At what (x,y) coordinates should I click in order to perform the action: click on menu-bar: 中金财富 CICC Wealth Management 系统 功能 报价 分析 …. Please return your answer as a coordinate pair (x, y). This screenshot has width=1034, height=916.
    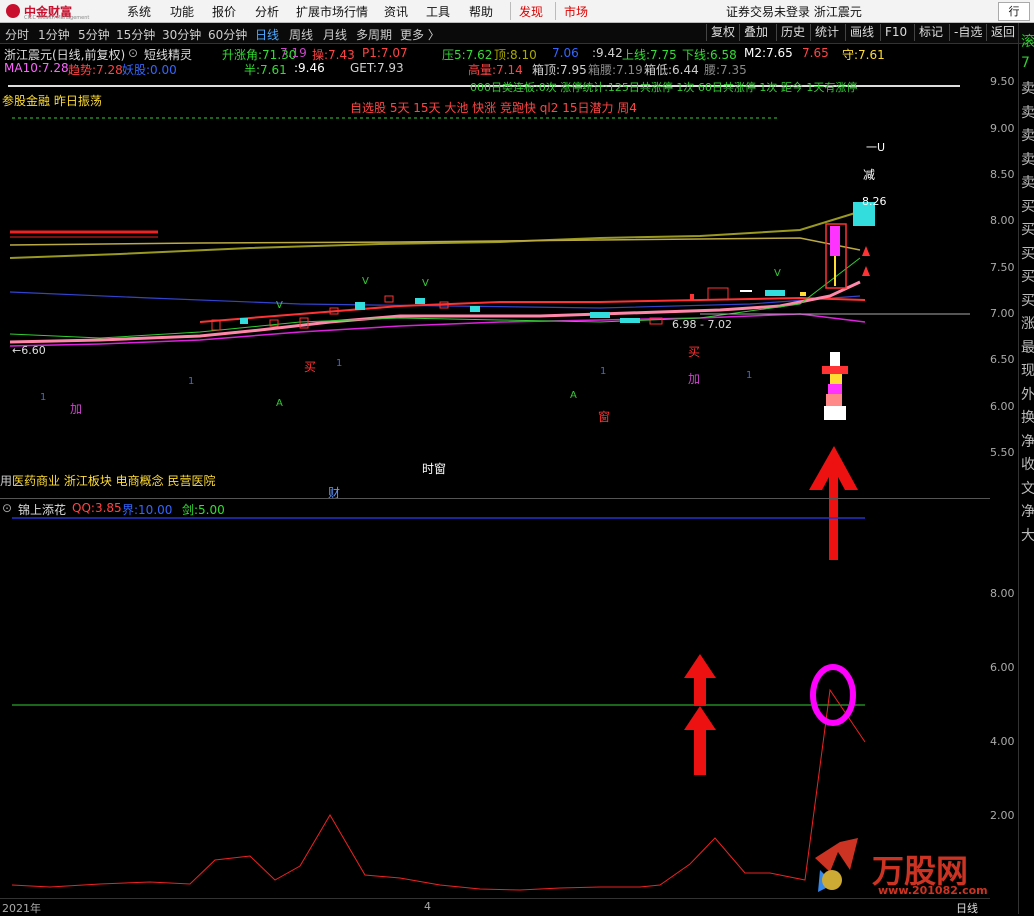
    Looking at the image, I should click on (517, 11).